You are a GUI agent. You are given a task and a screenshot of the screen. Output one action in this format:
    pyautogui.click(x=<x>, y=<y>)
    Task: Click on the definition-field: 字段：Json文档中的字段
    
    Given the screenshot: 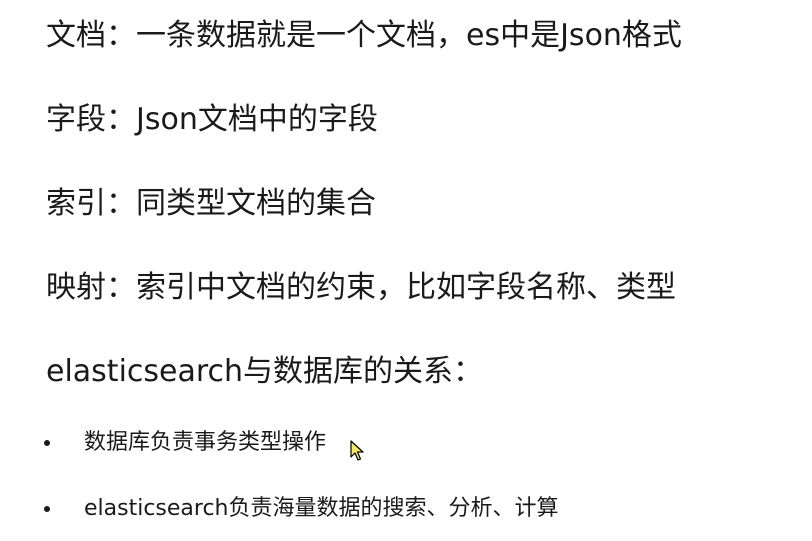 What is the action you would take?
    pyautogui.click(x=212, y=119)
    